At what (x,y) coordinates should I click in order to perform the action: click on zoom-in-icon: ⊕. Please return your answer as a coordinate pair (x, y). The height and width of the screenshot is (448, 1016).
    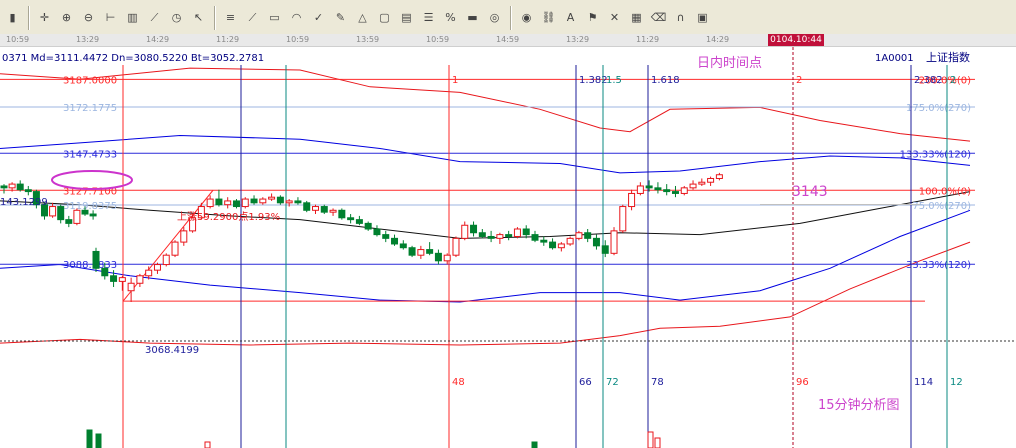
    Looking at the image, I should click on (66, 17).